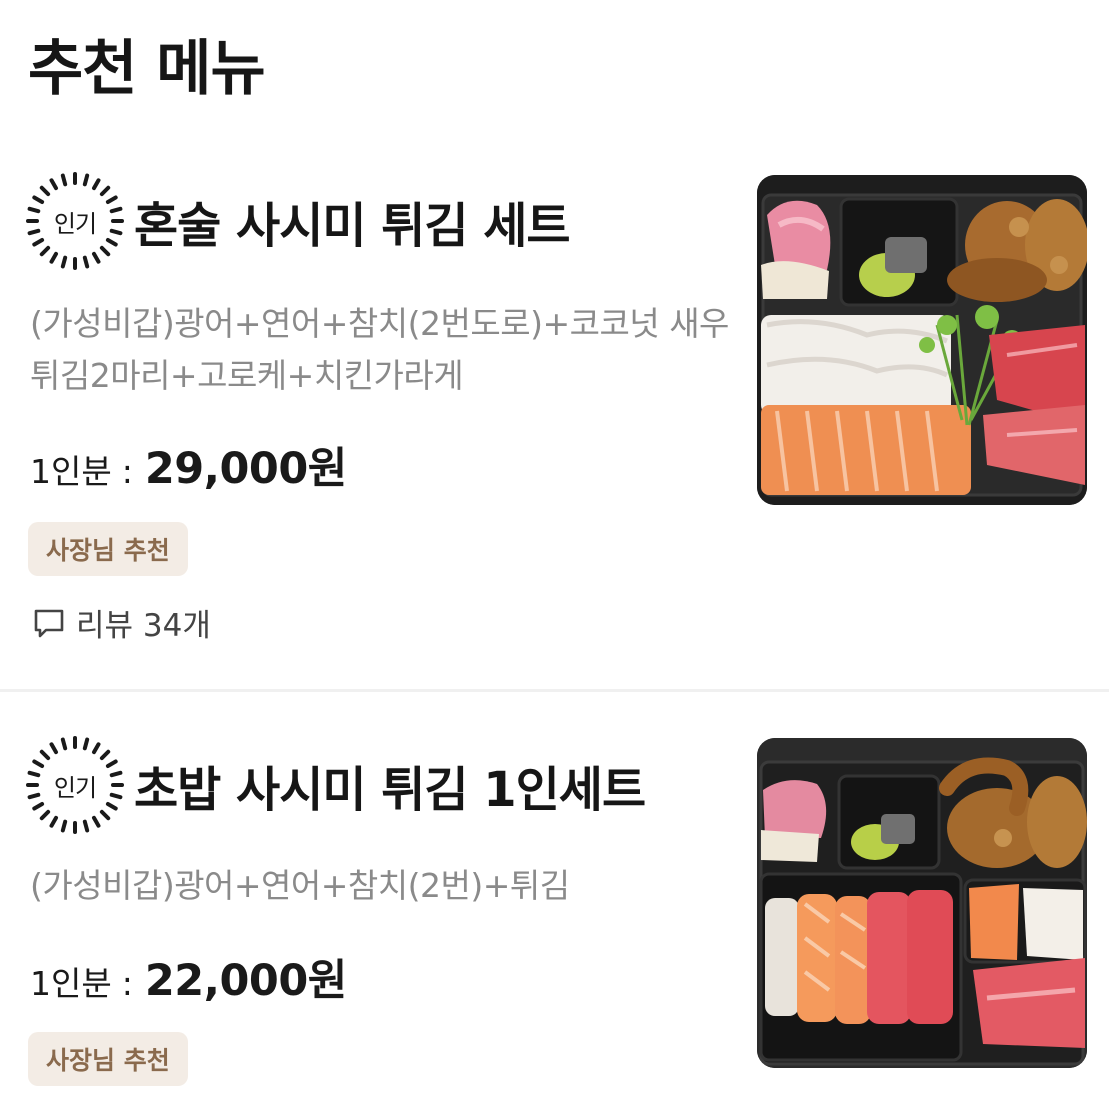  I want to click on sushi-sashimi-tempura-photo, so click(922, 903).